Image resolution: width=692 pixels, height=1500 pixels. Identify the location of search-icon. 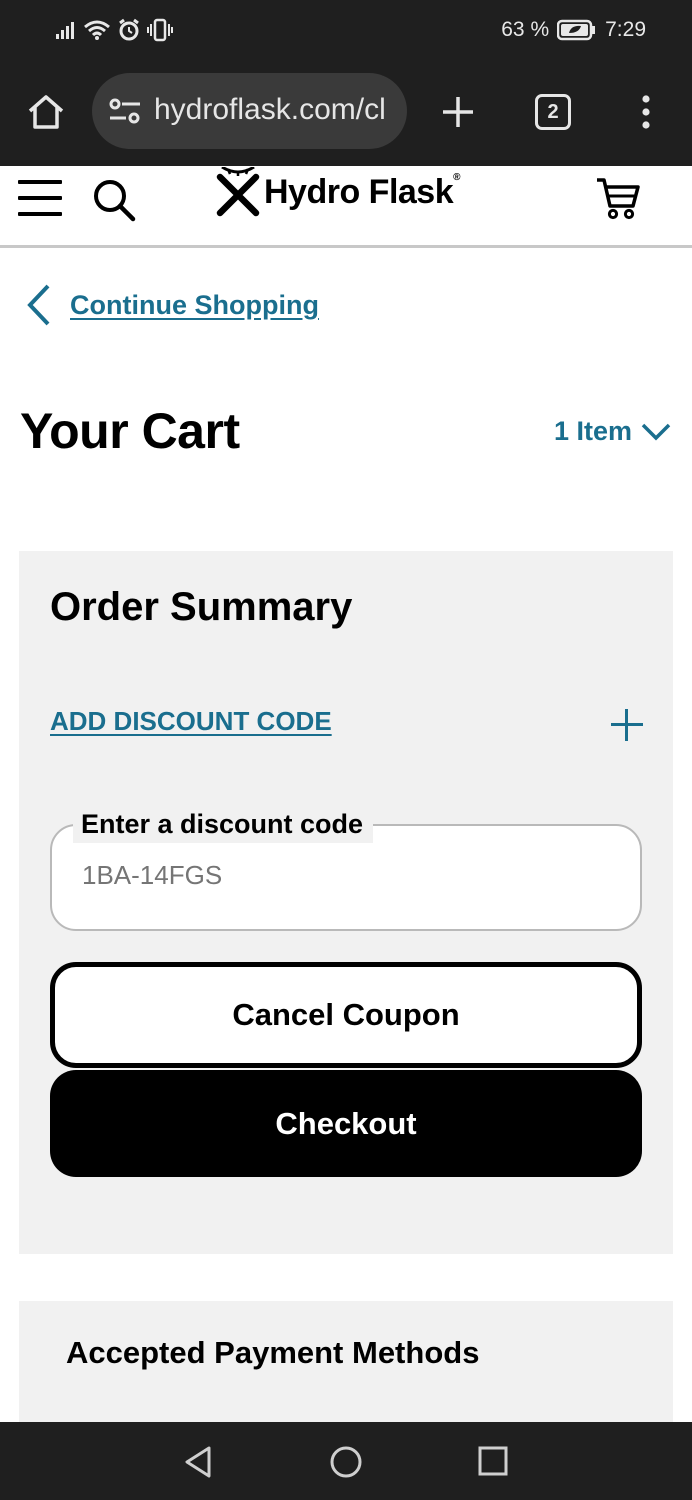
(114, 200).